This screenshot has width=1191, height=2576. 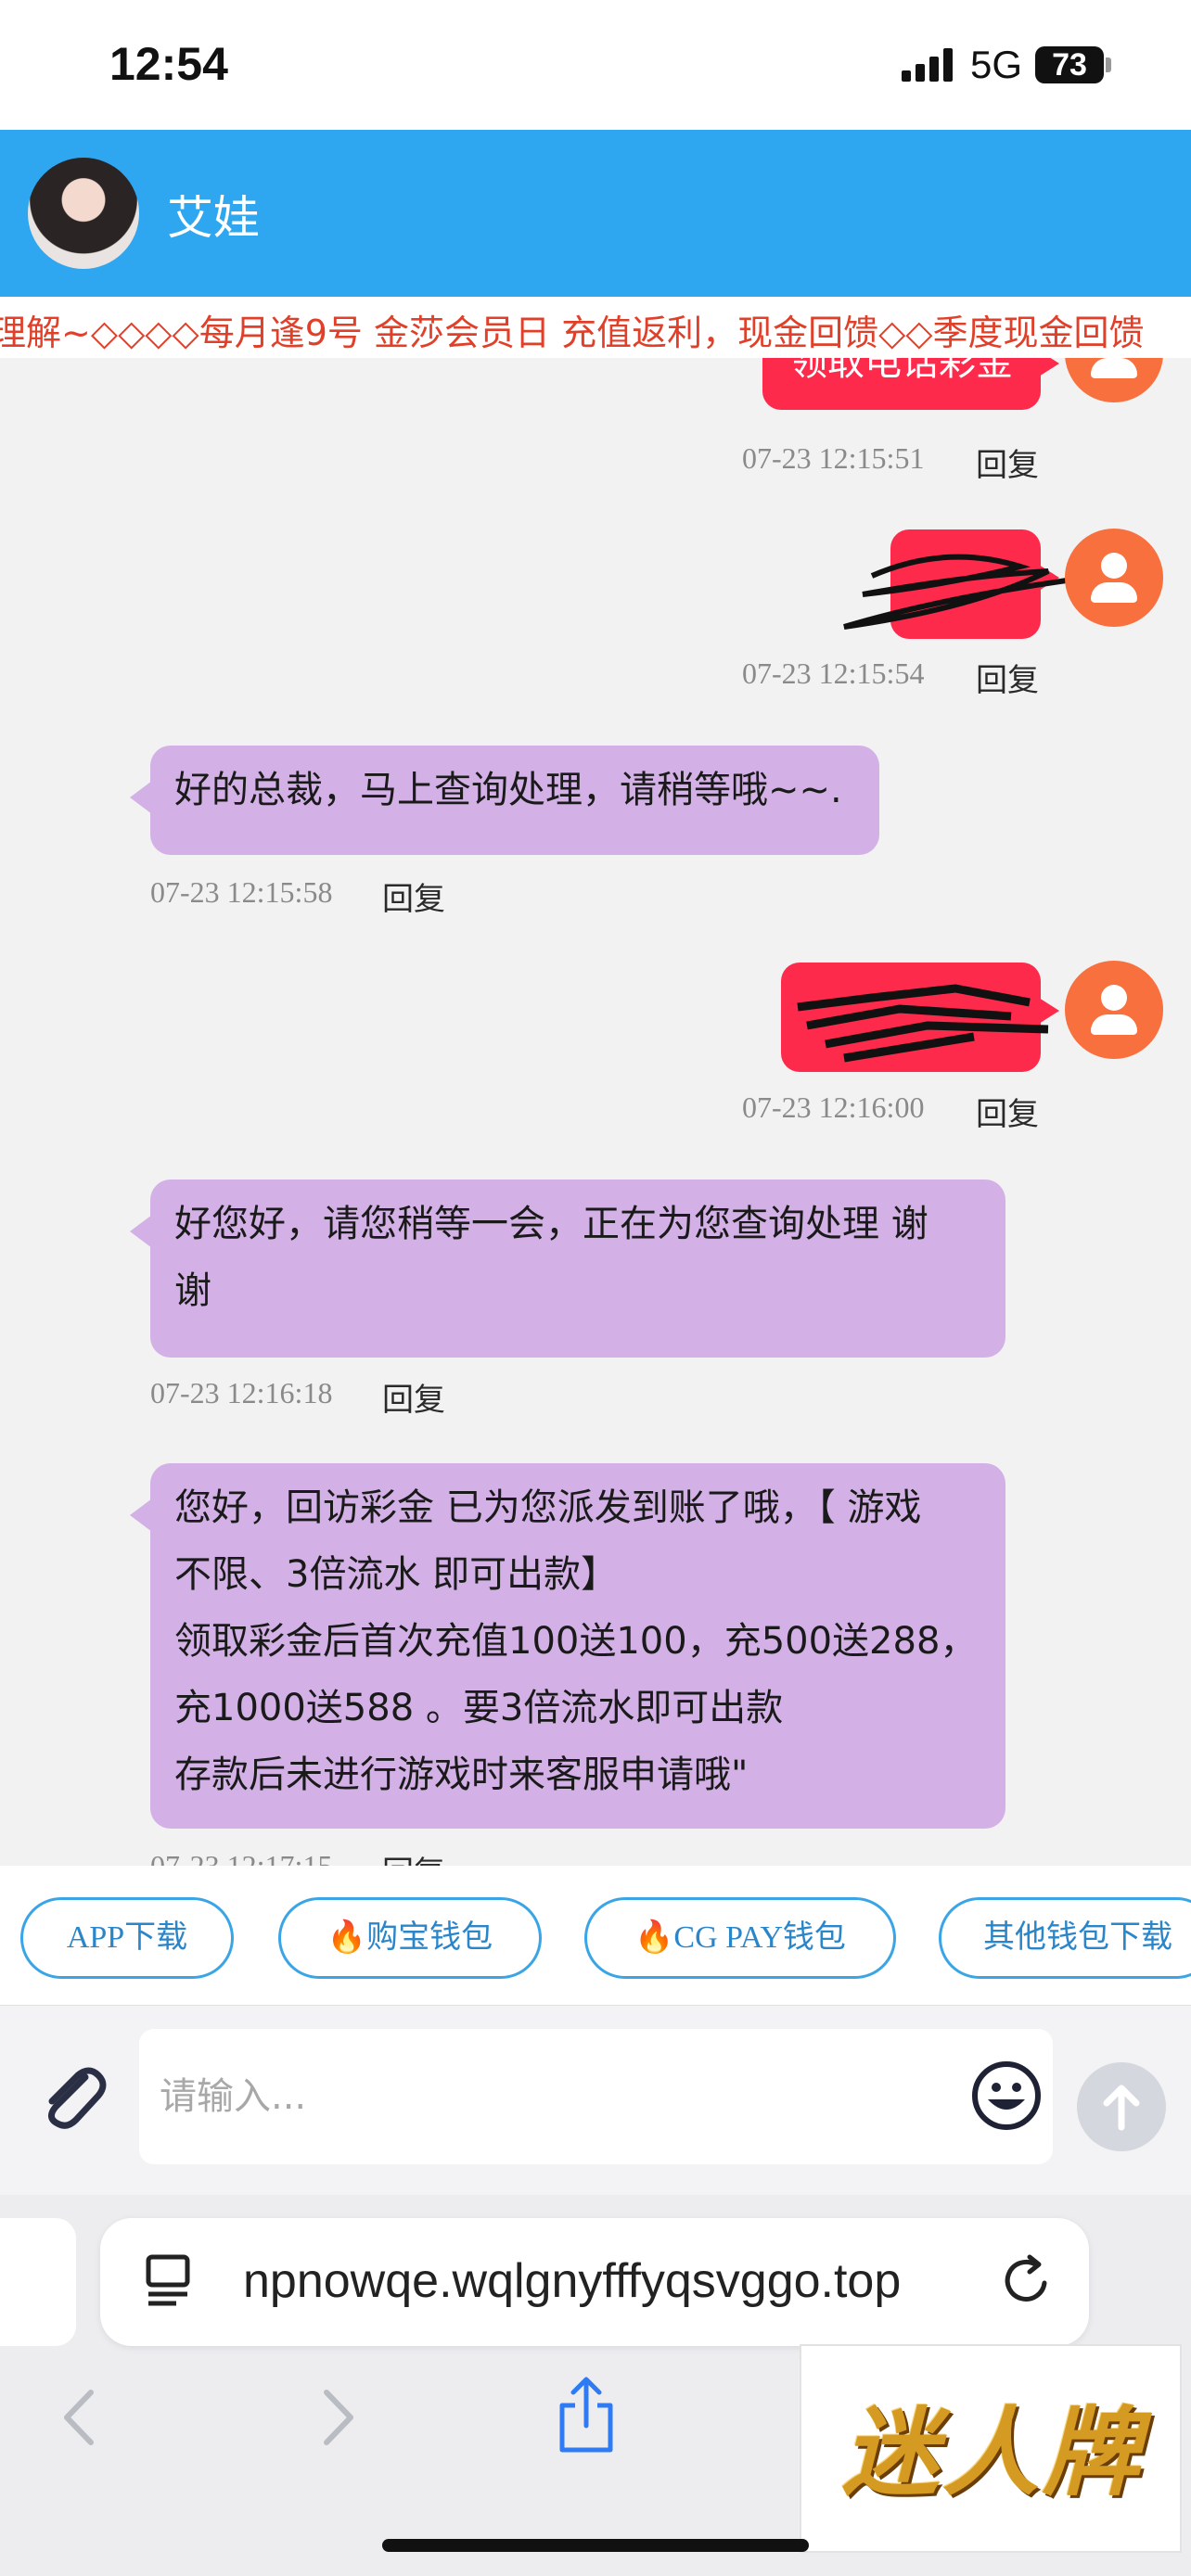 What do you see at coordinates (241, 1858) in the screenshot?
I see `message-timestamp: 07-23 12:17:15` at bounding box center [241, 1858].